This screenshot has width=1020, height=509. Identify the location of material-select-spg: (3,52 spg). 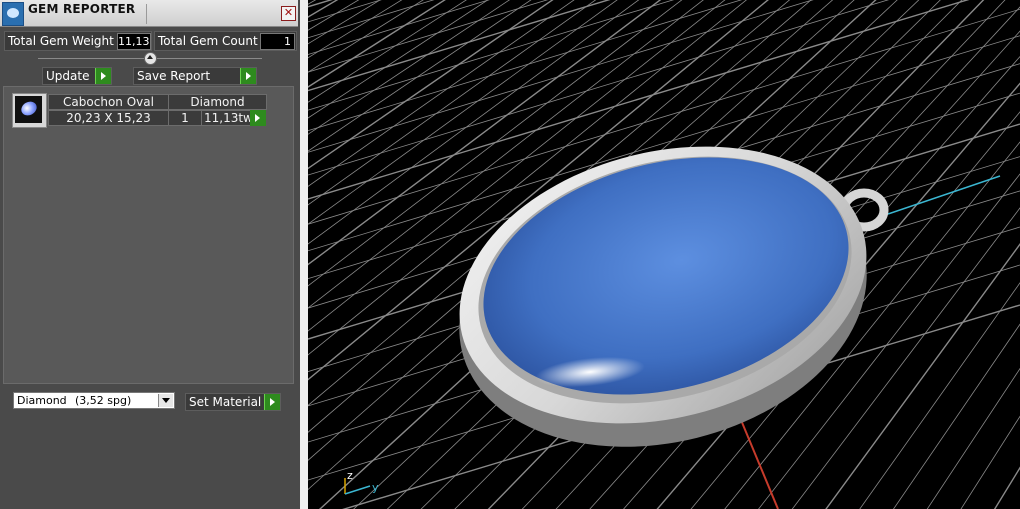
(103, 400).